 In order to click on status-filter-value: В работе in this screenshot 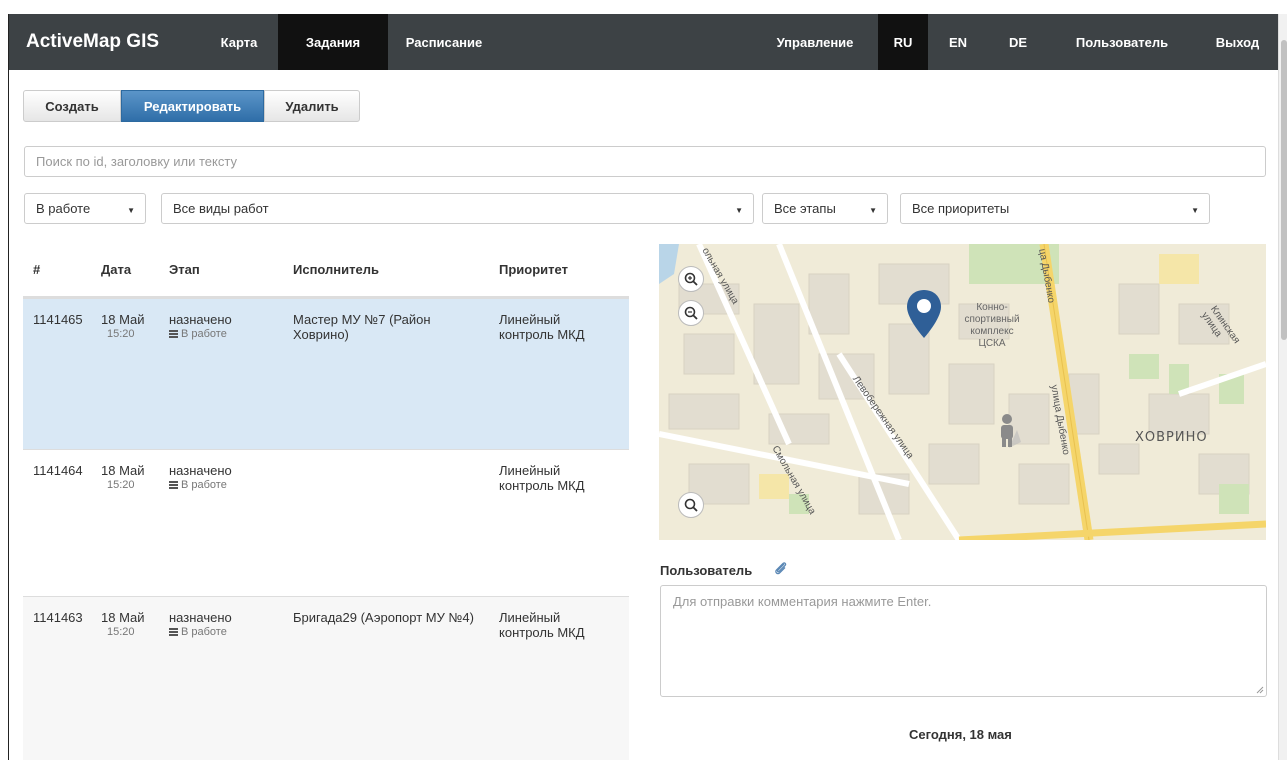, I will do `click(63, 208)`.